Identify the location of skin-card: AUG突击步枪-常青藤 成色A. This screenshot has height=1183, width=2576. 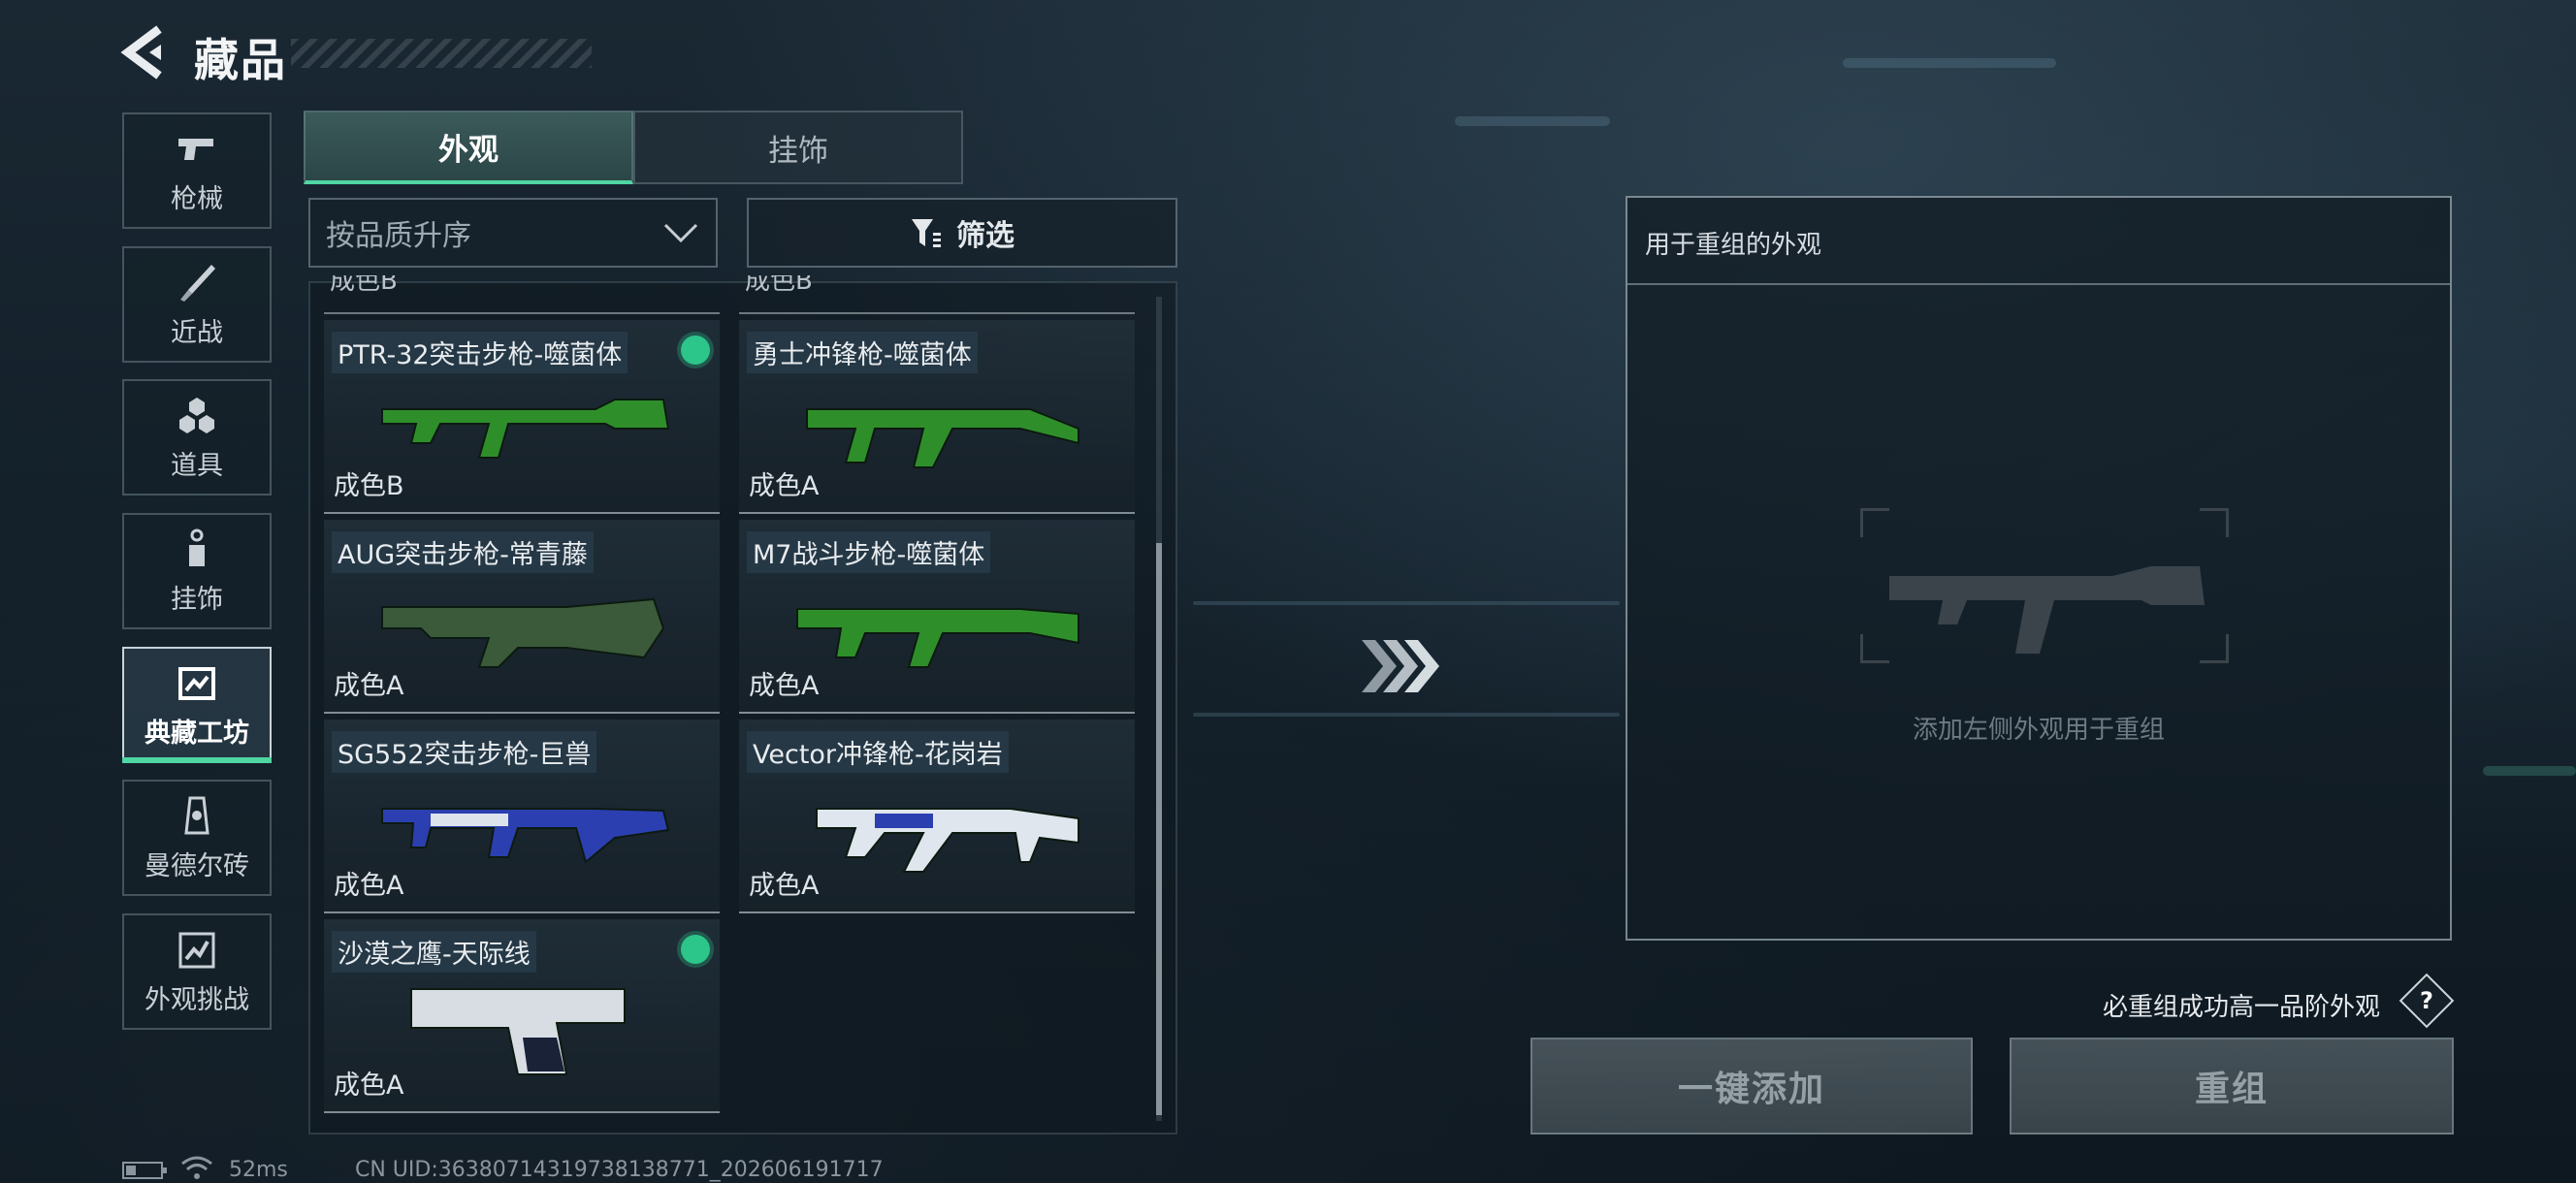
(522, 617).